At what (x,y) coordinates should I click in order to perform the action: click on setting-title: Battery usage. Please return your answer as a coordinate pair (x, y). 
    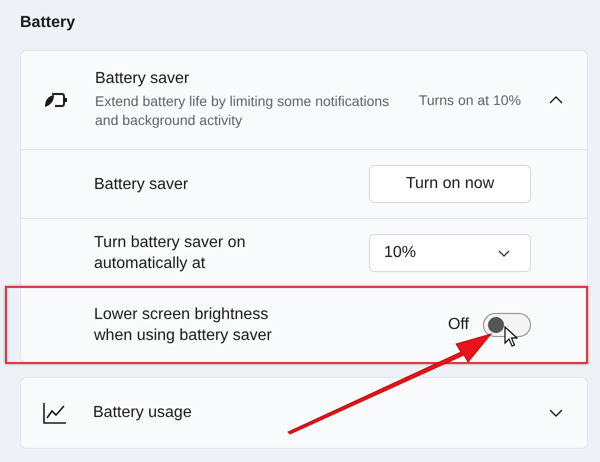
    Looking at the image, I should click on (143, 413).